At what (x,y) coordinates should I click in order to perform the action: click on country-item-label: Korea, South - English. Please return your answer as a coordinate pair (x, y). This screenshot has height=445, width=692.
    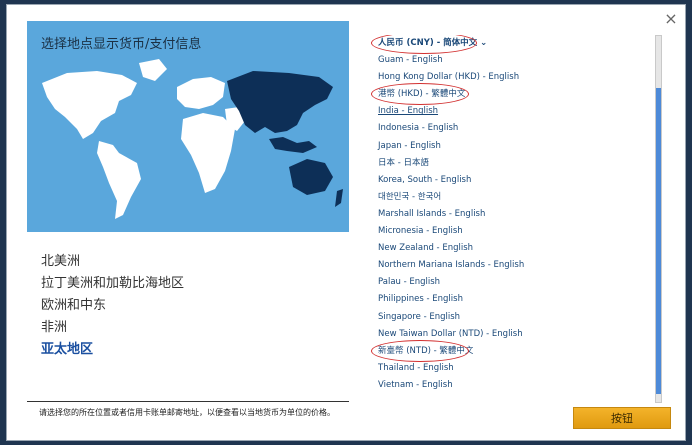
    Looking at the image, I should click on (425, 179).